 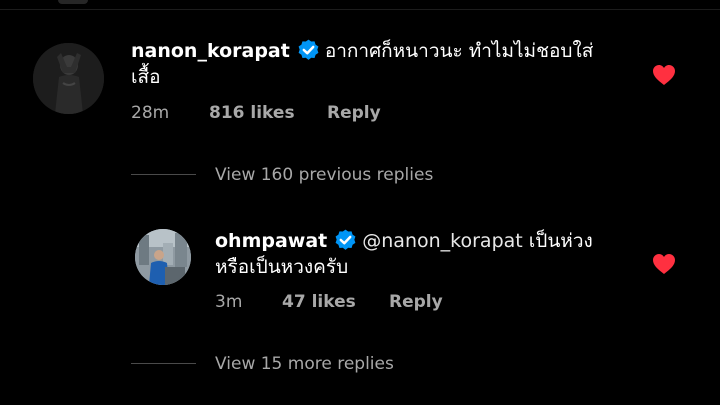 I want to click on comment-timestamp: 3m, so click(x=229, y=302).